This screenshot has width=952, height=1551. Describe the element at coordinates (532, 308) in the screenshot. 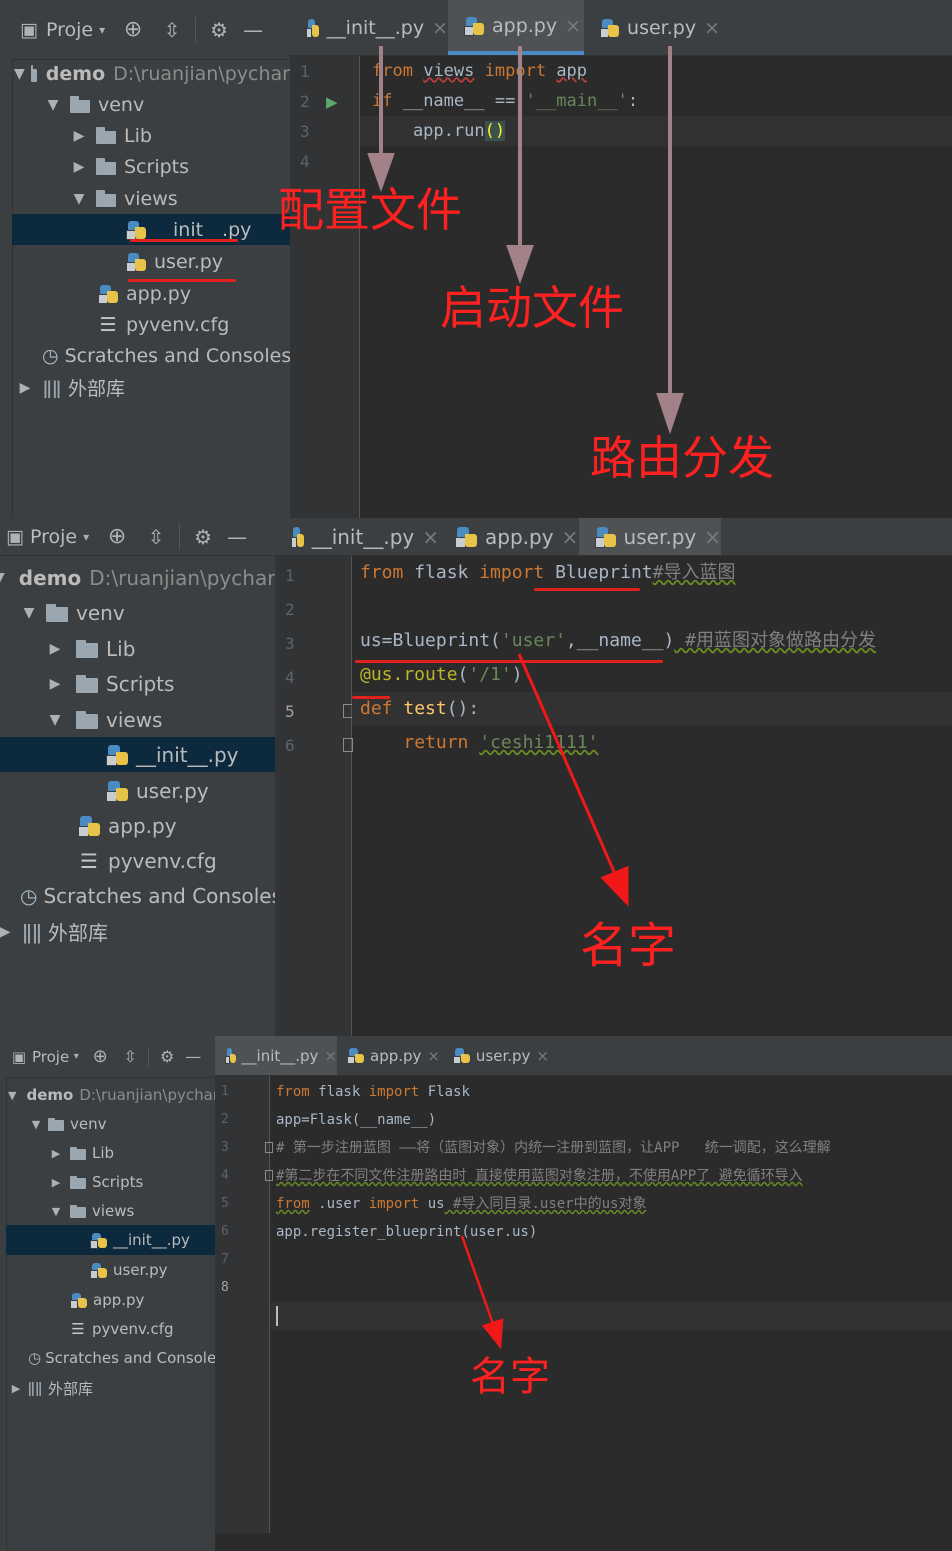

I see `annotation-startup-file: 启动文件` at that location.